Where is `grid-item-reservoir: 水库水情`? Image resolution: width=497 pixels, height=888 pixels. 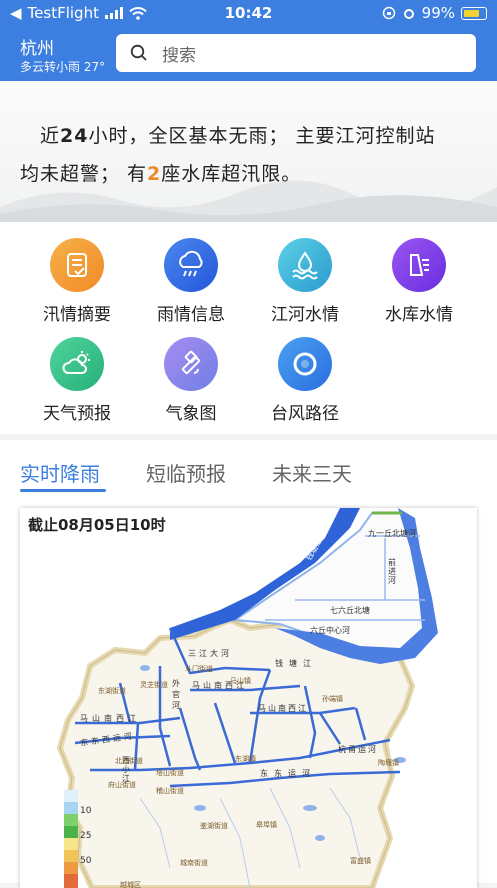
grid-item-reservoir: 水库水情 is located at coordinates (419, 281).